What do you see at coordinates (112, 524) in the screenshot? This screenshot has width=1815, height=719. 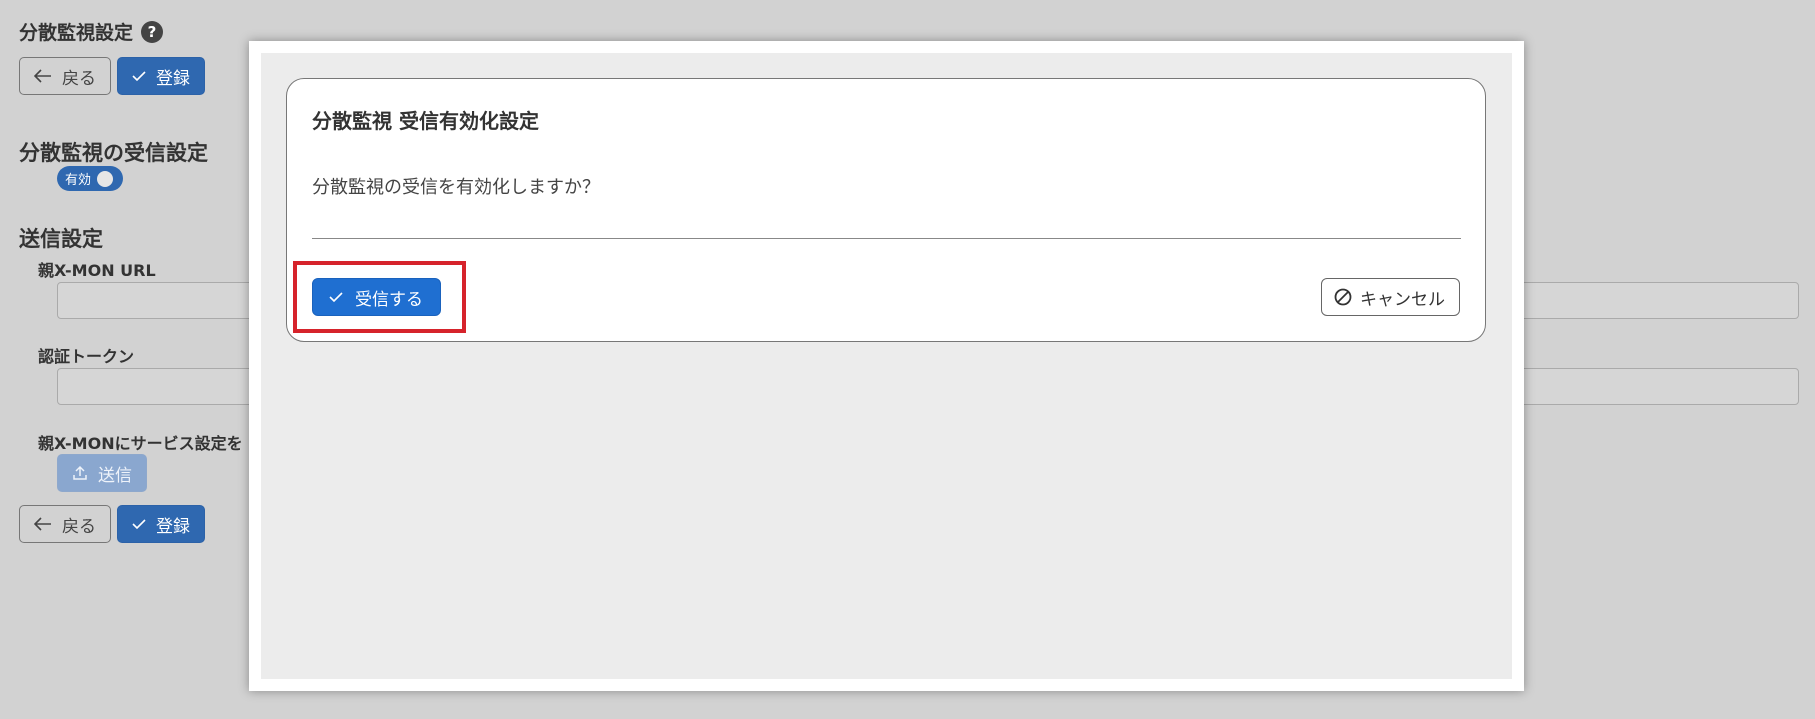 I see `bottom-button-row: 戻る 登録` at bounding box center [112, 524].